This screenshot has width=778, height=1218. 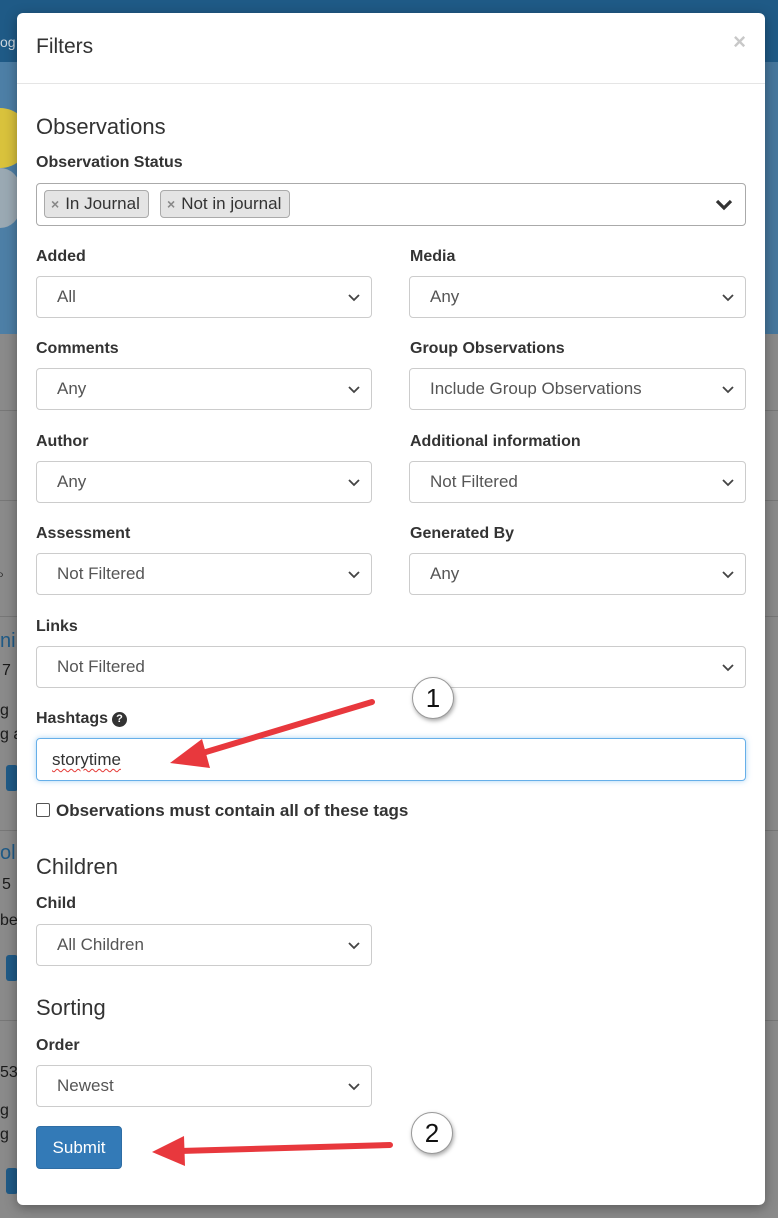 What do you see at coordinates (79, 1147) in the screenshot?
I see `submit-button: Submit` at bounding box center [79, 1147].